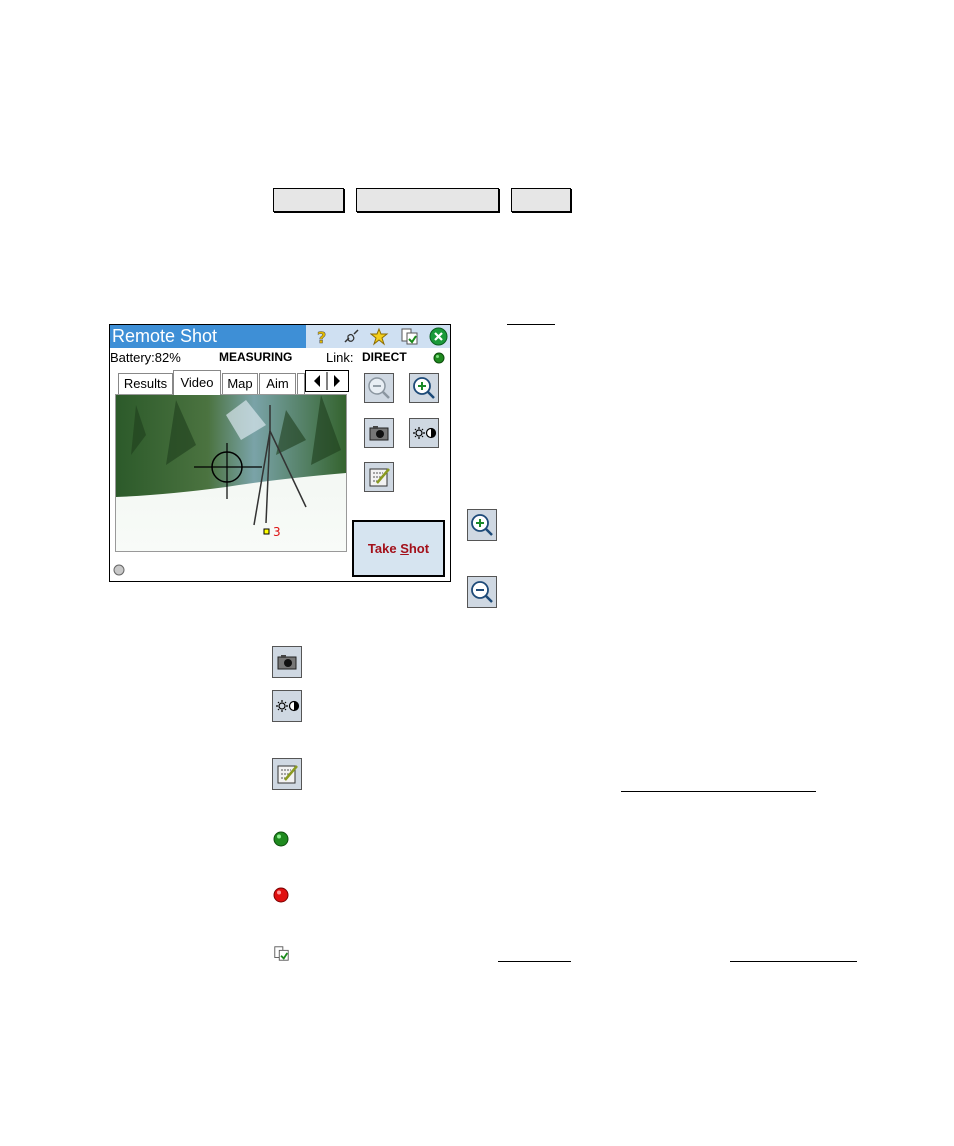 This screenshot has width=954, height=1146. I want to click on tab-results: Results, so click(145, 384).